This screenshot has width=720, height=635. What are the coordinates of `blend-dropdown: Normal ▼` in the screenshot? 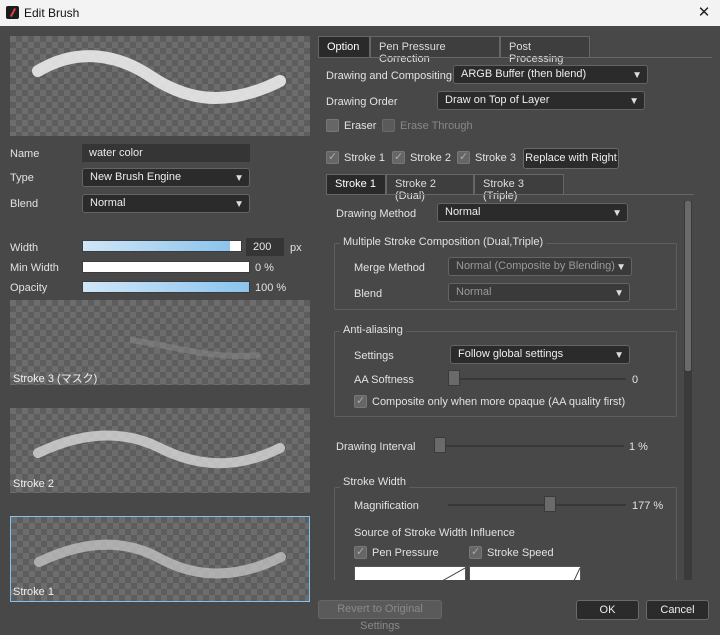 It's located at (166, 203).